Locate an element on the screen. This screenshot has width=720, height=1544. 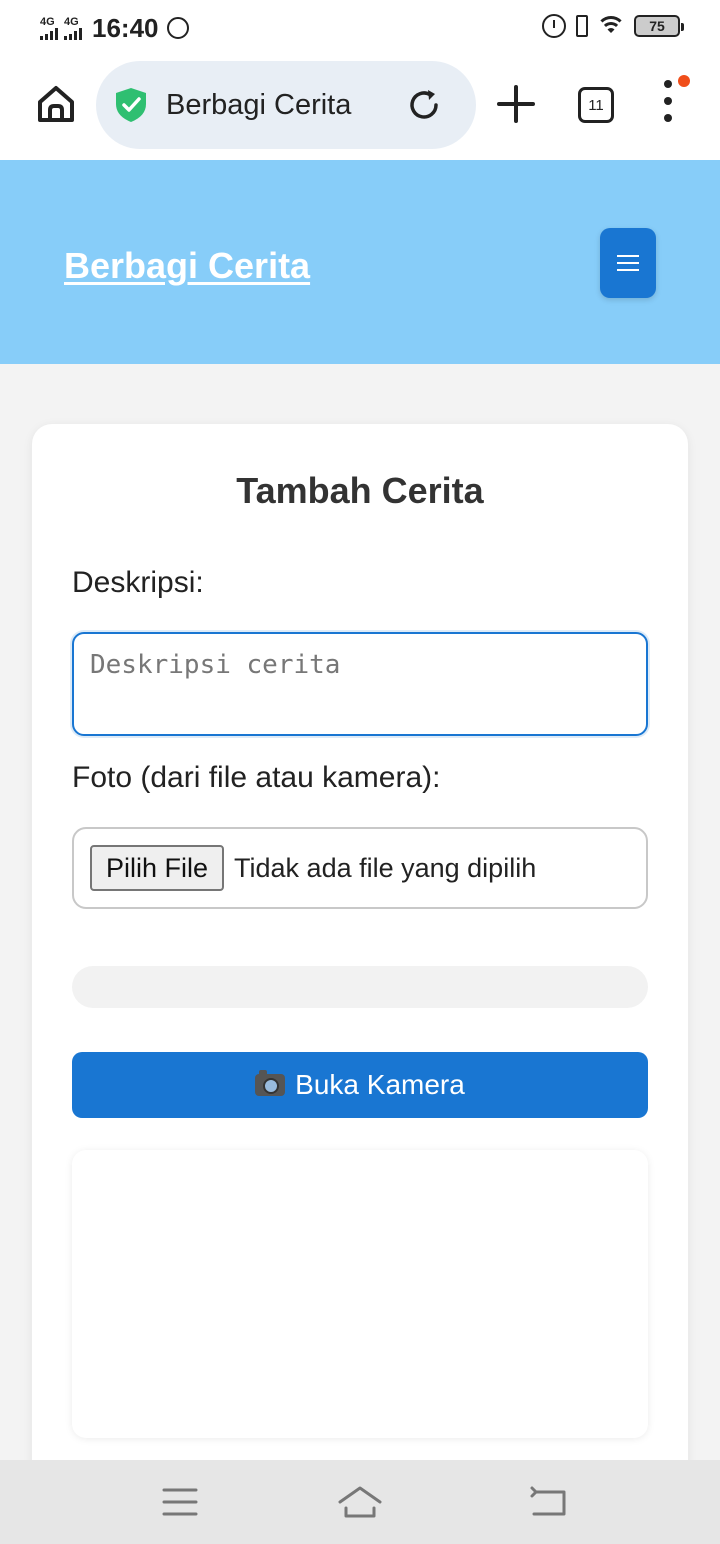
brand-link: Berbagi Cerita is located at coordinates (187, 266).